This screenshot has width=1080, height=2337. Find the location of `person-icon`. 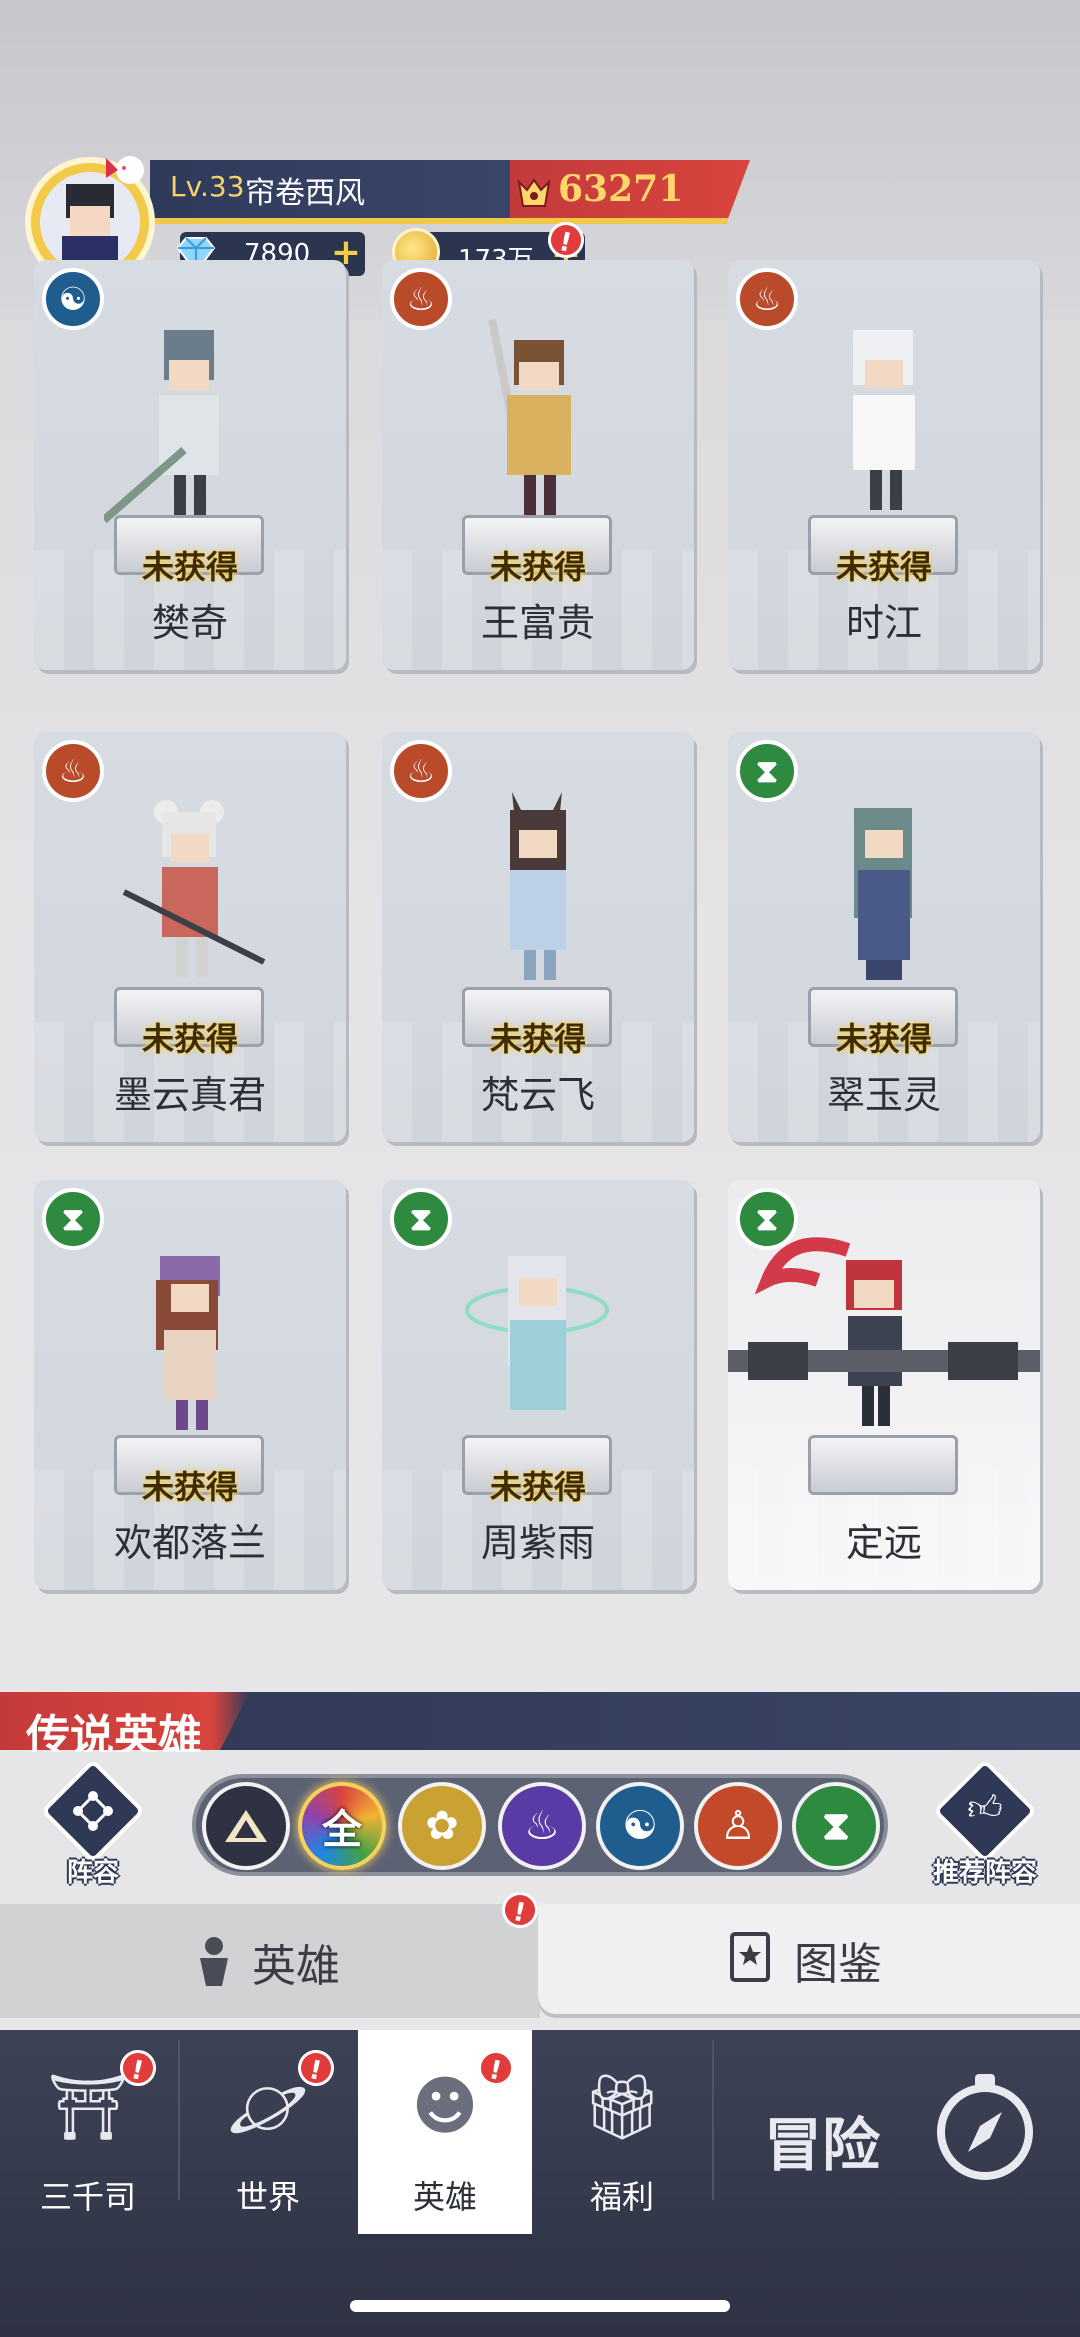

person-icon is located at coordinates (214, 1961).